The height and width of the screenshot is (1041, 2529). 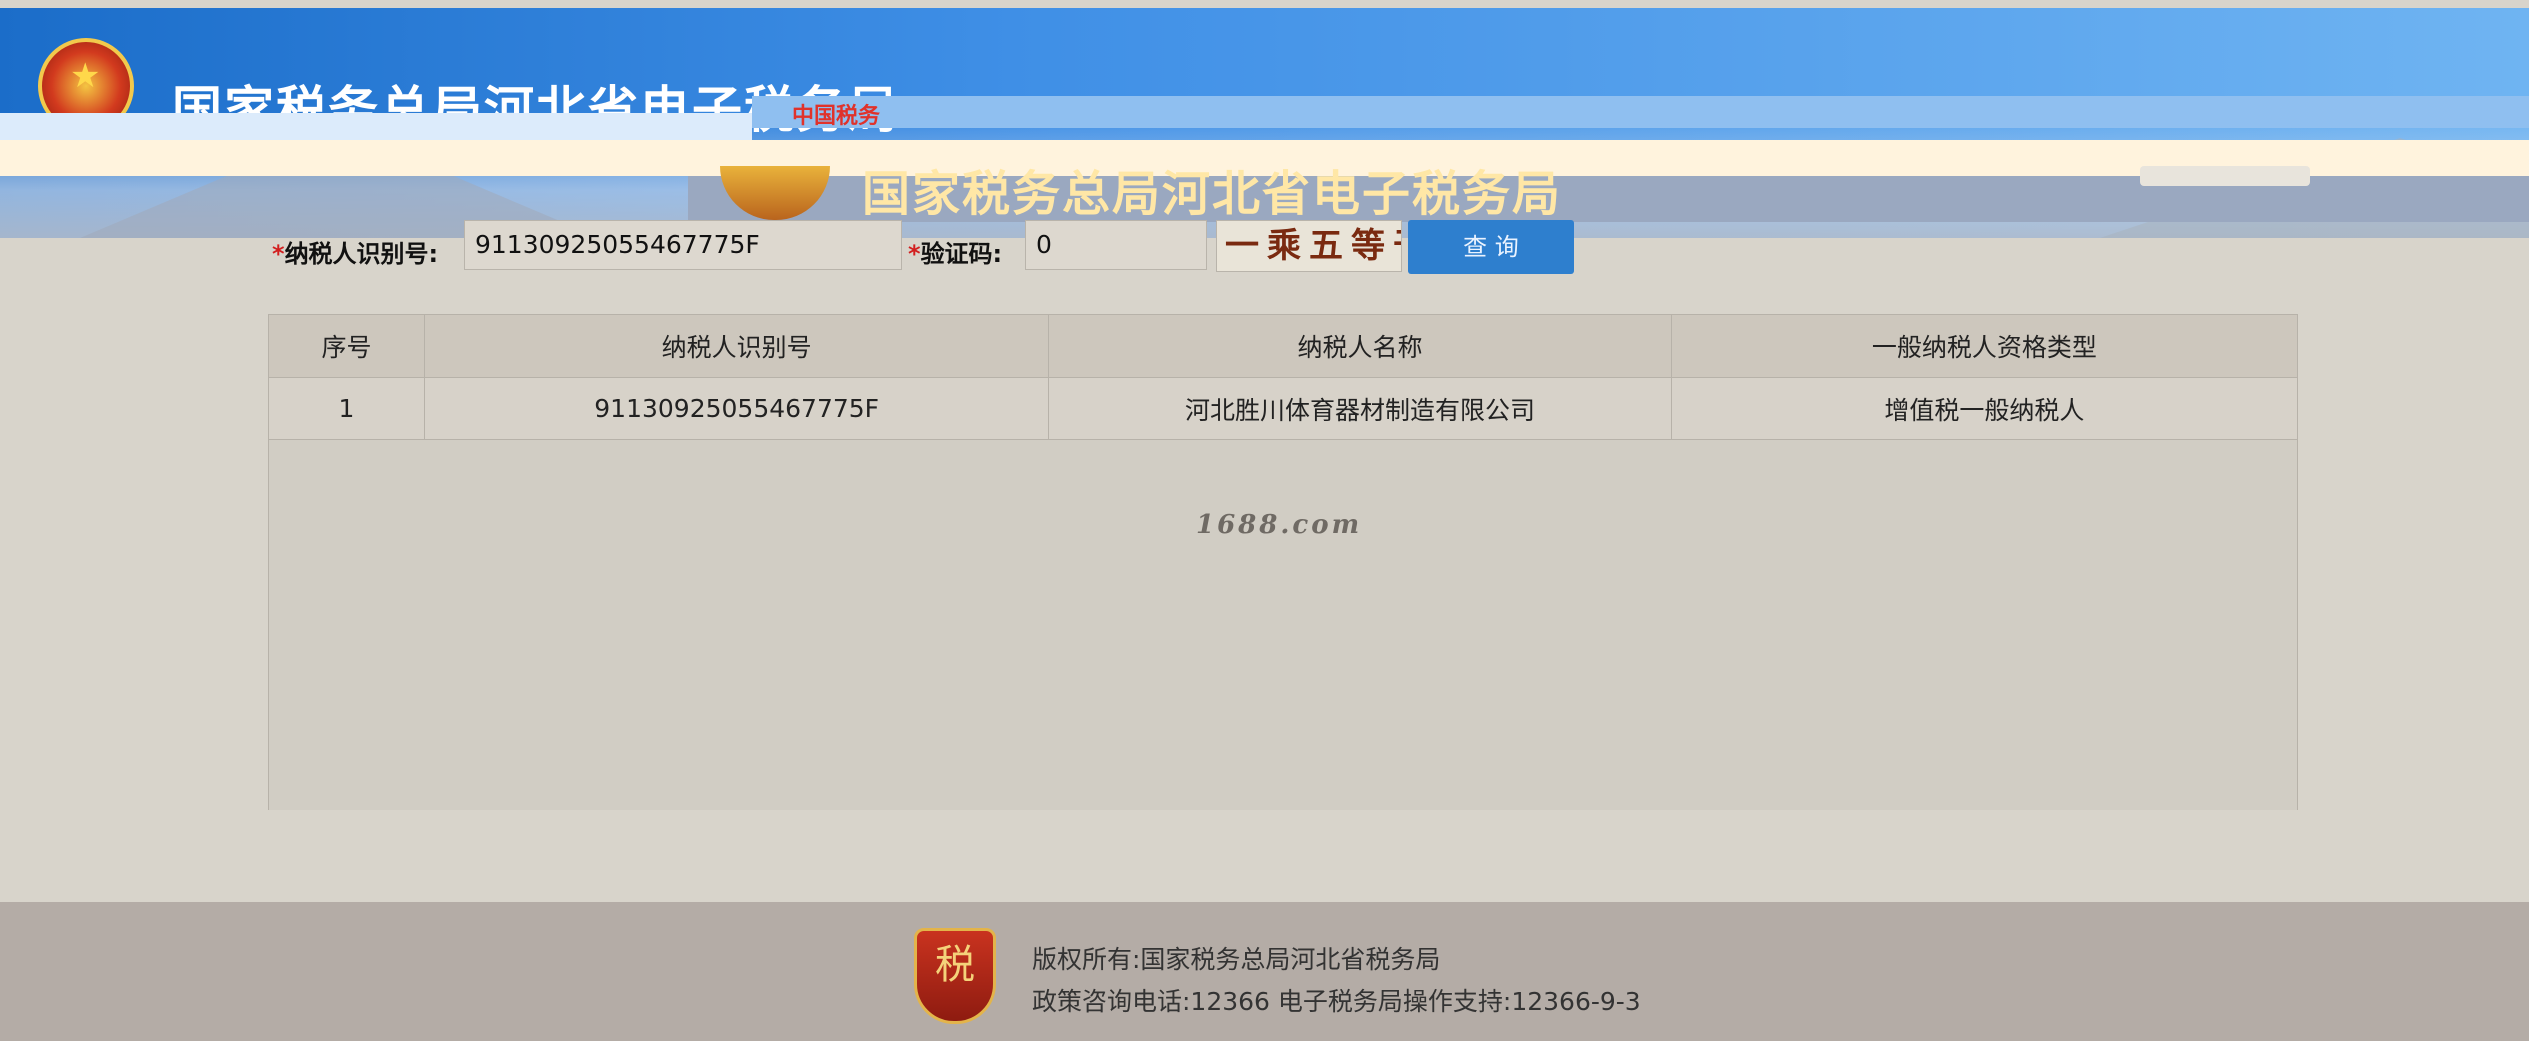 What do you see at coordinates (1491, 247) in the screenshot?
I see `query-button: 查 询` at bounding box center [1491, 247].